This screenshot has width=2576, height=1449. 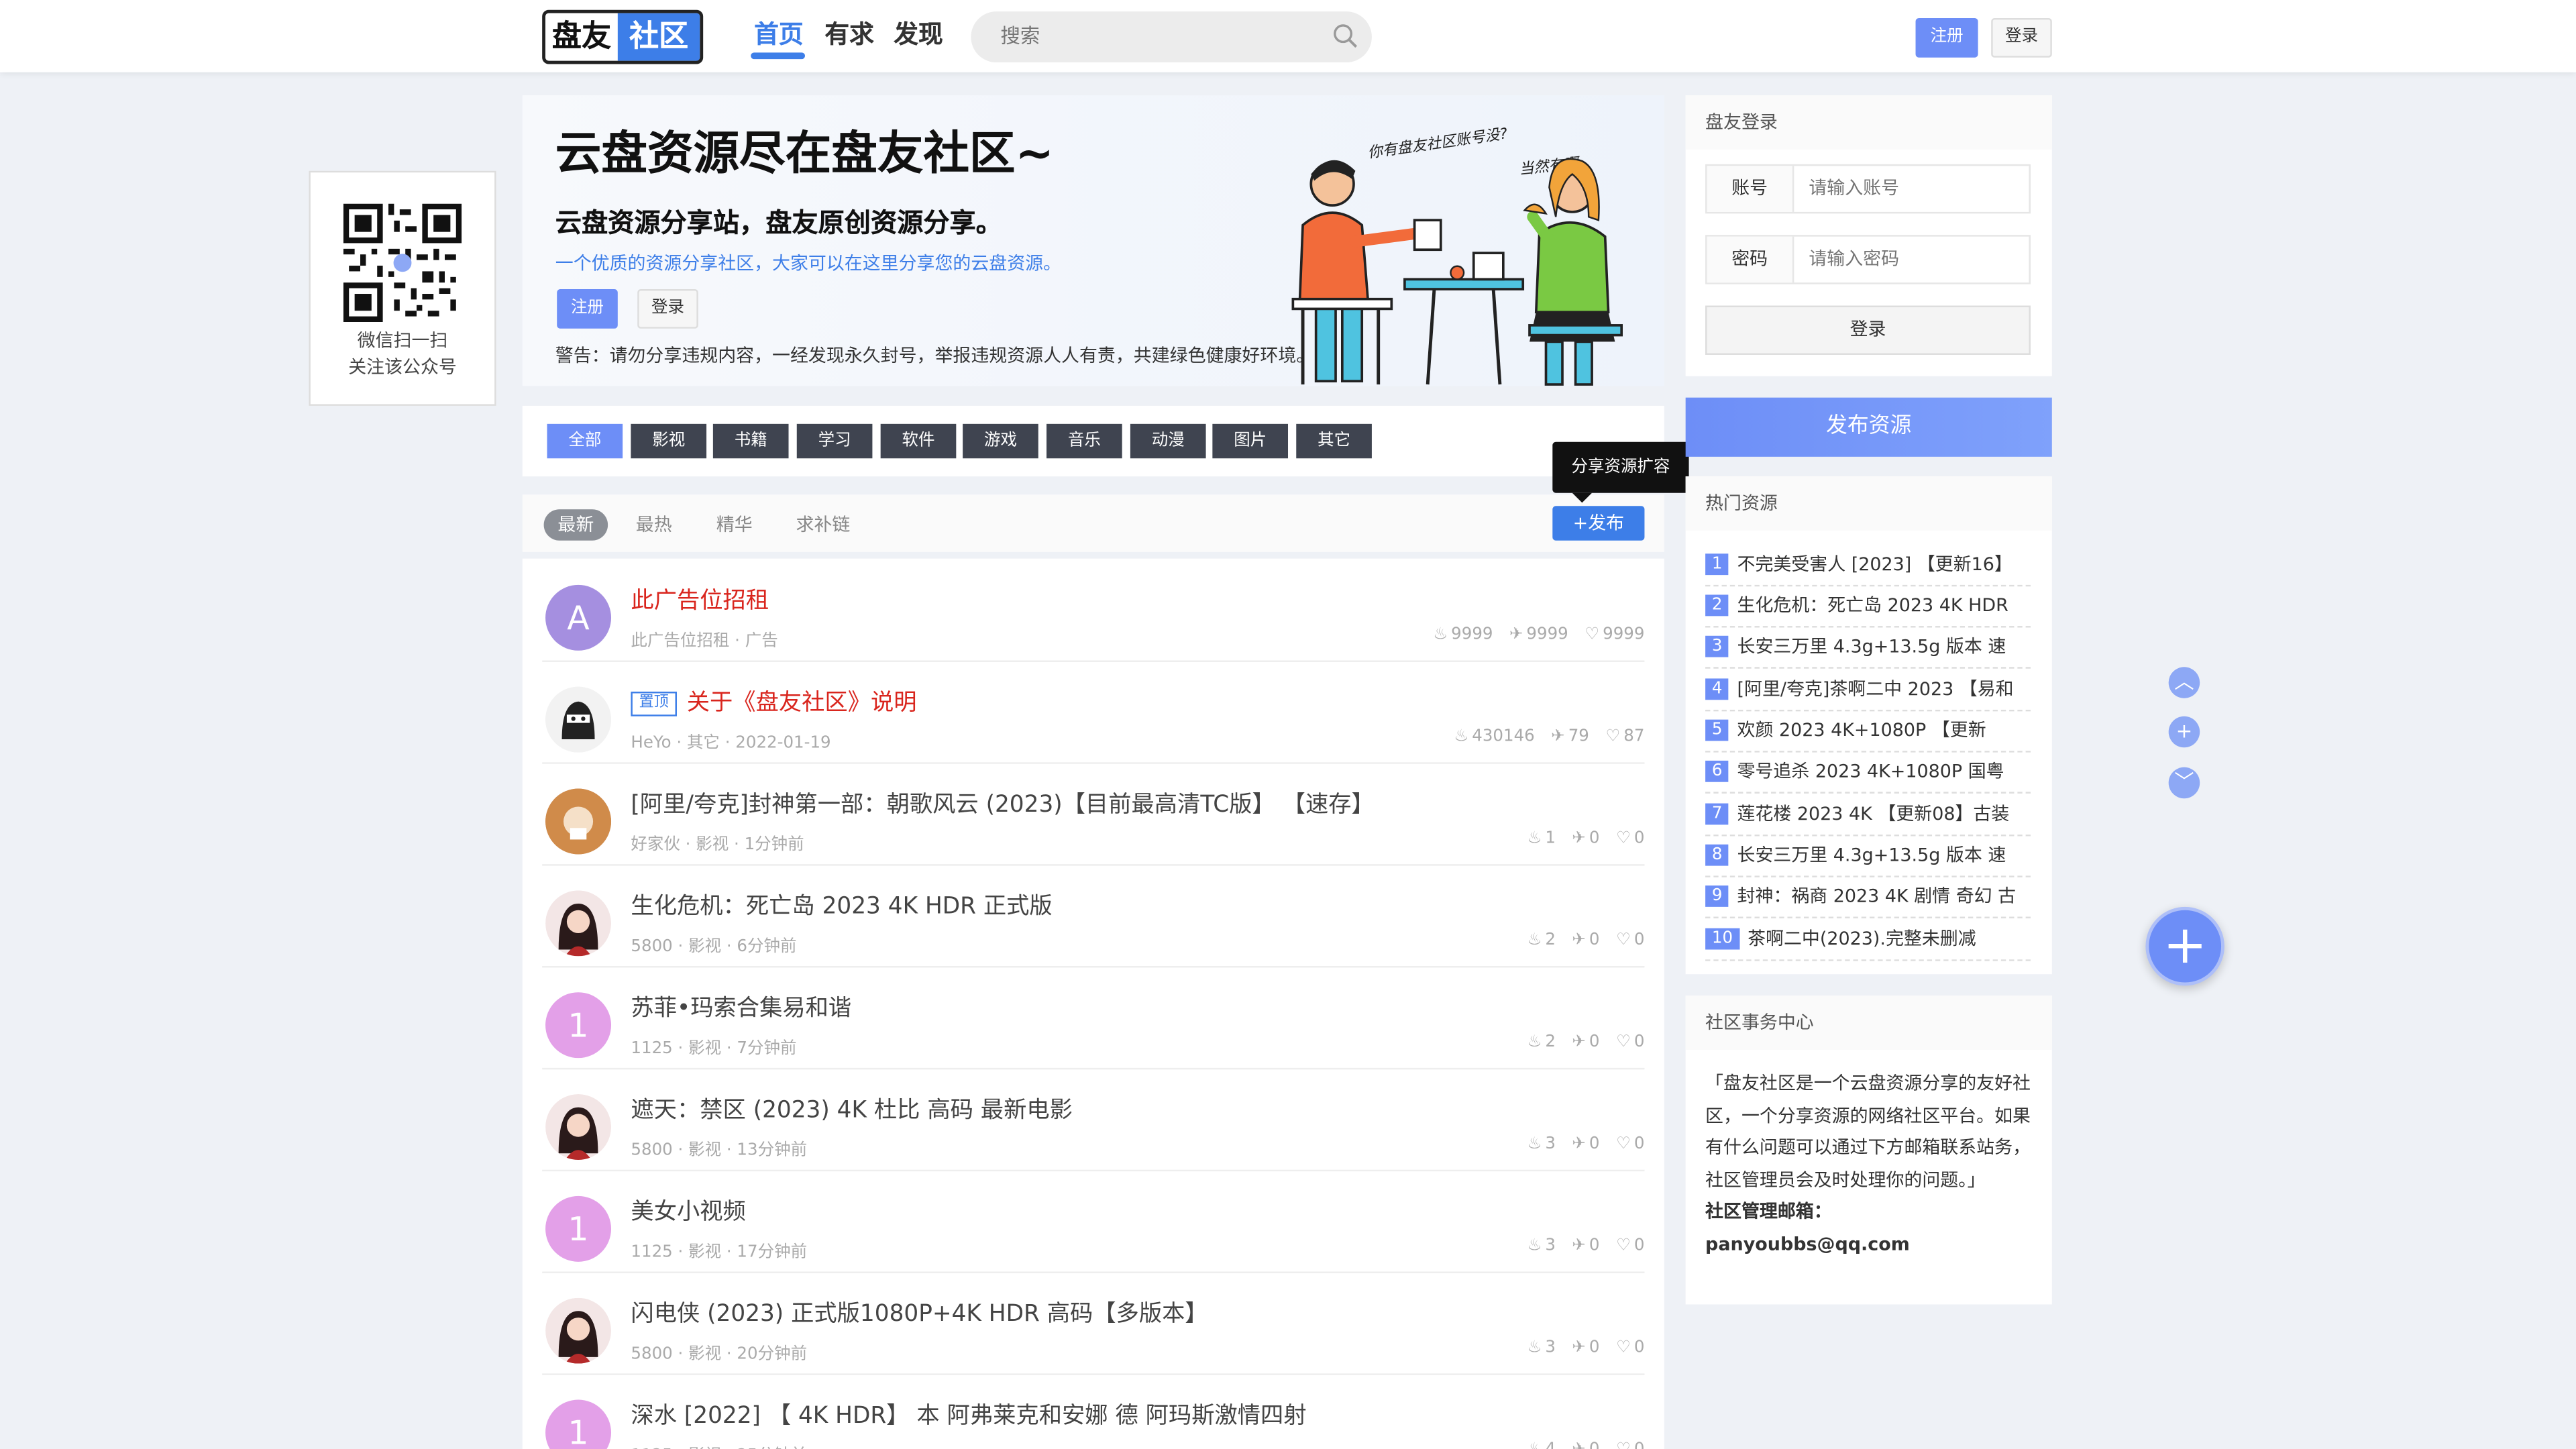 I want to click on login-submit-button: 登录, so click(x=1868, y=330).